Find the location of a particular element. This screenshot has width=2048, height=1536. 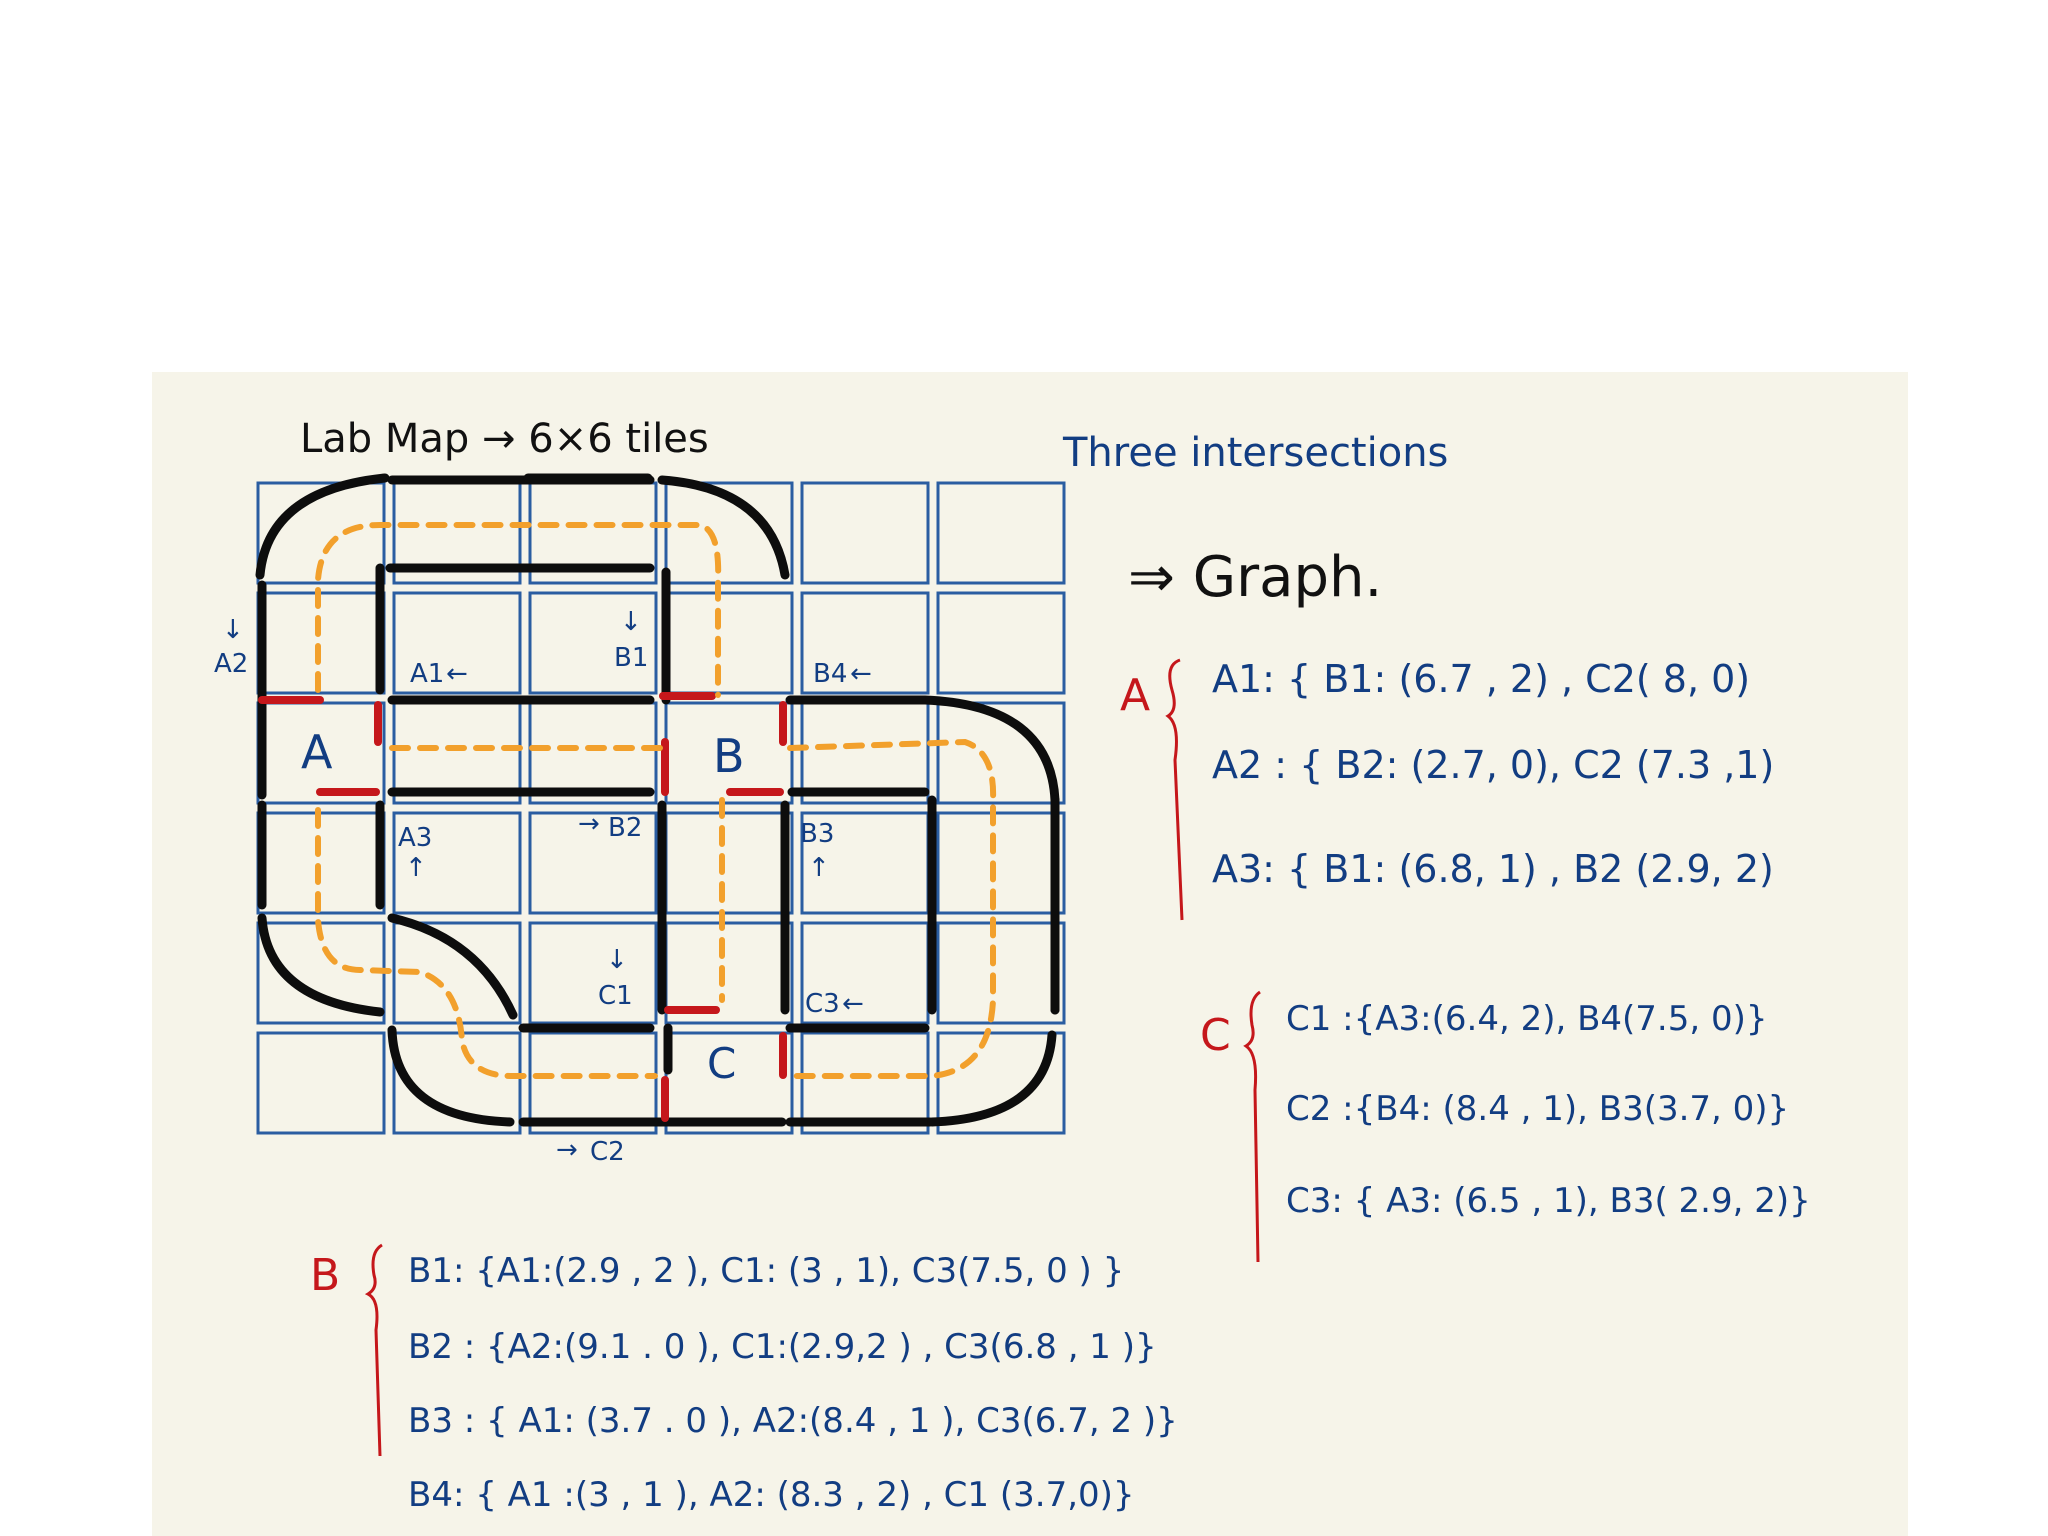

port-arrow-b2: → is located at coordinates (589, 824).